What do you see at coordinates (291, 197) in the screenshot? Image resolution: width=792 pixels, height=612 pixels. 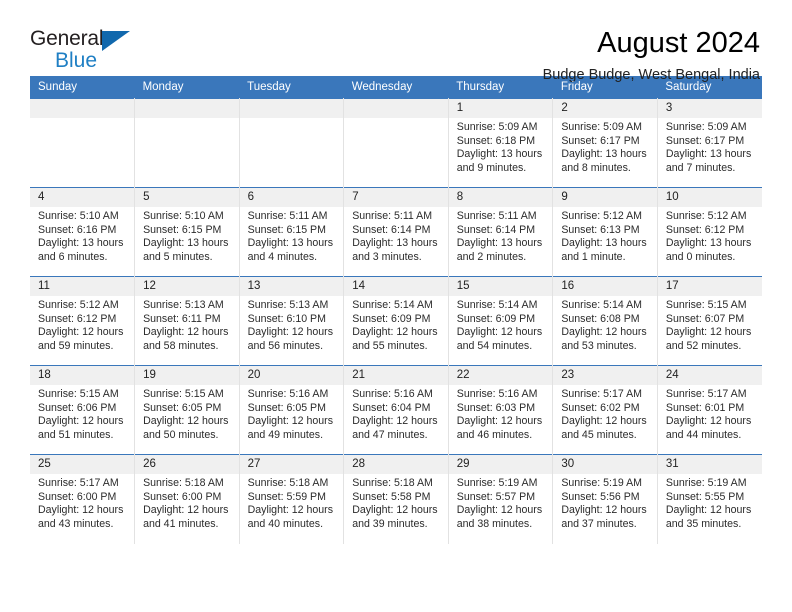 I see `day-number: 6` at bounding box center [291, 197].